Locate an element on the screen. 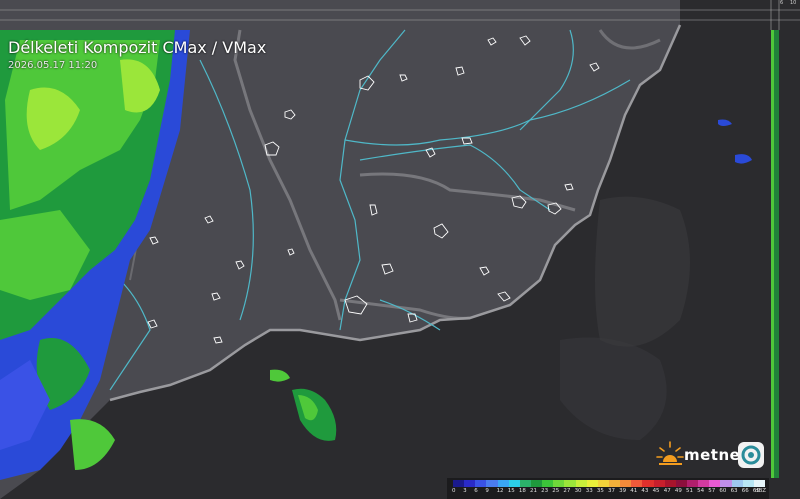  legend-label: 37 is located at coordinates (611, 491).